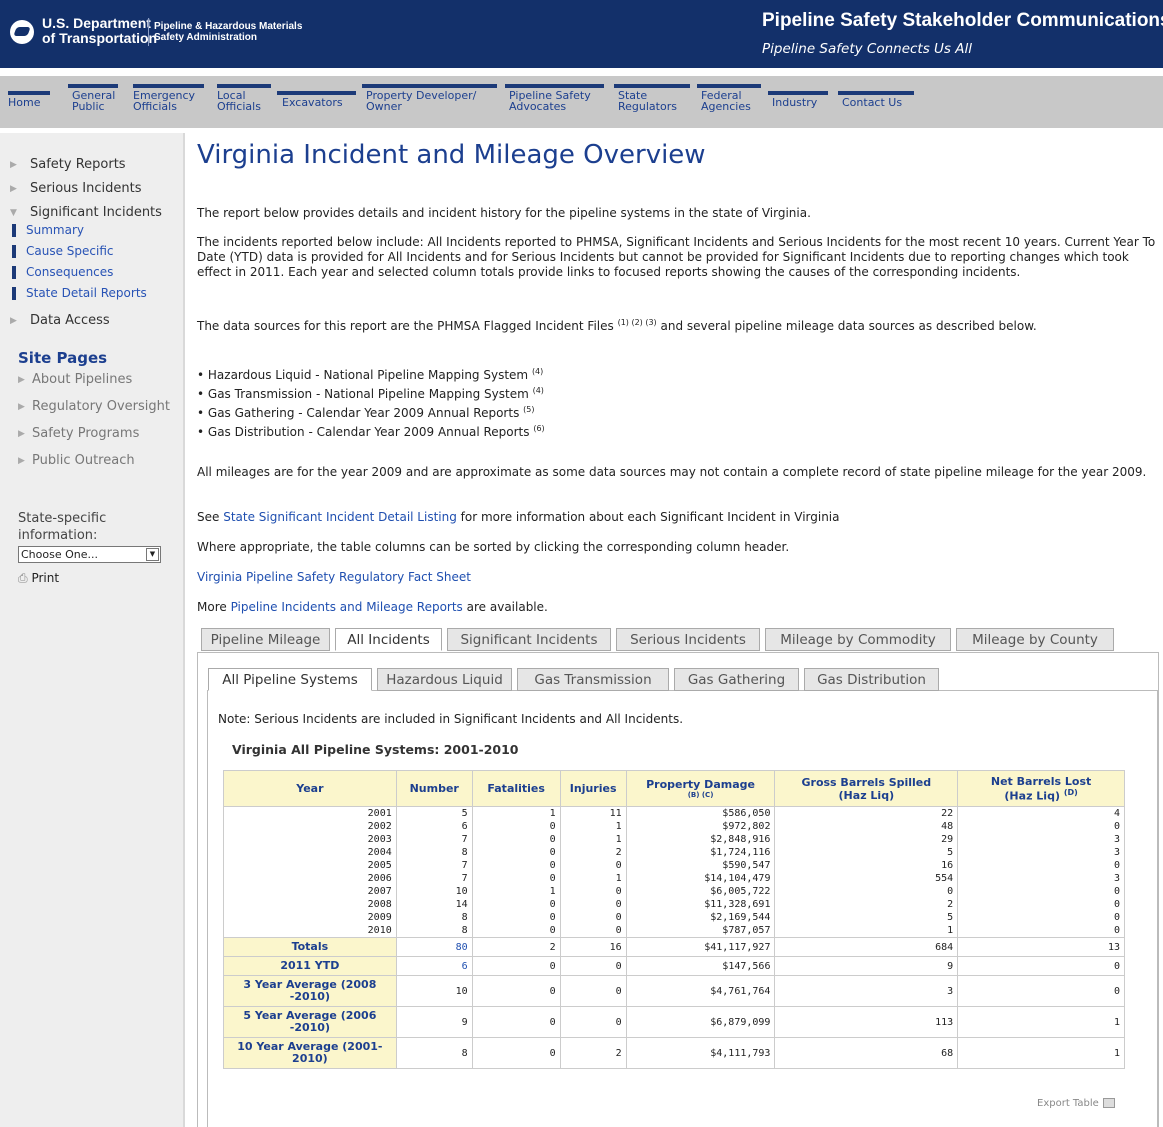 The width and height of the screenshot is (1163, 1127). I want to click on tab-serious-incidents: Serious Incidents, so click(688, 639).